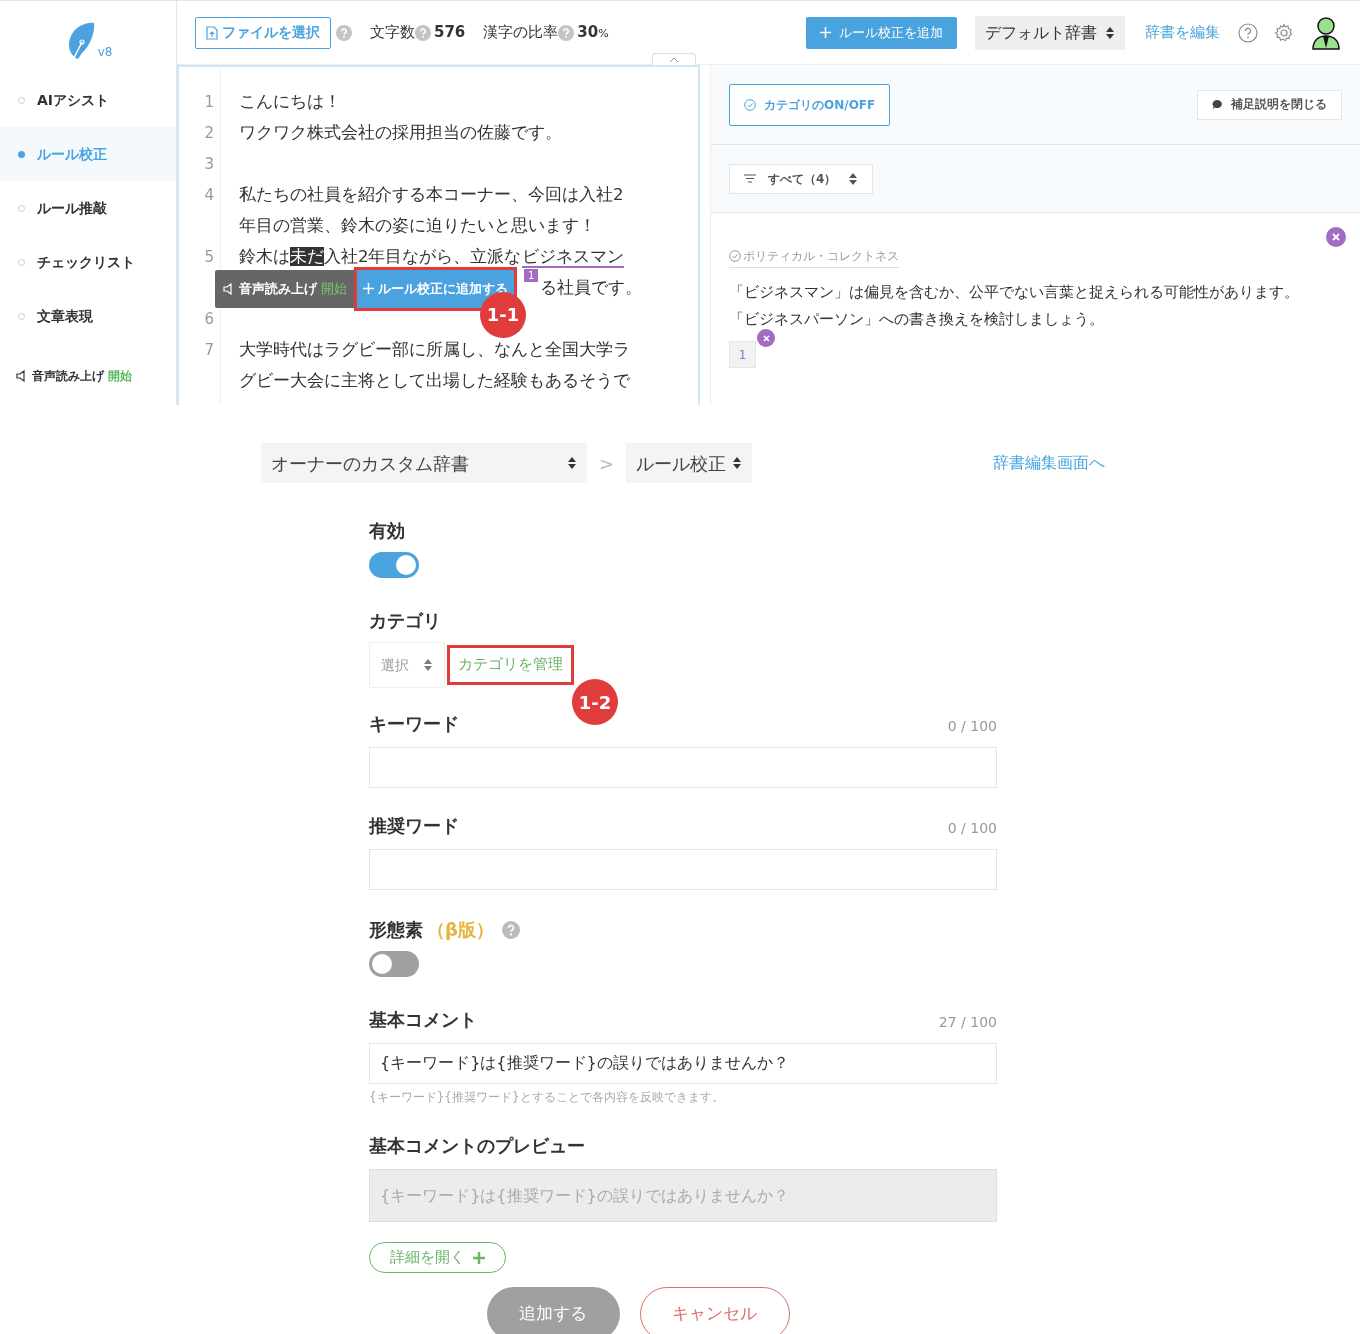 The image size is (1360, 1334). Describe the element at coordinates (450, 33) in the screenshot. I see `char-count-value: 576` at that location.